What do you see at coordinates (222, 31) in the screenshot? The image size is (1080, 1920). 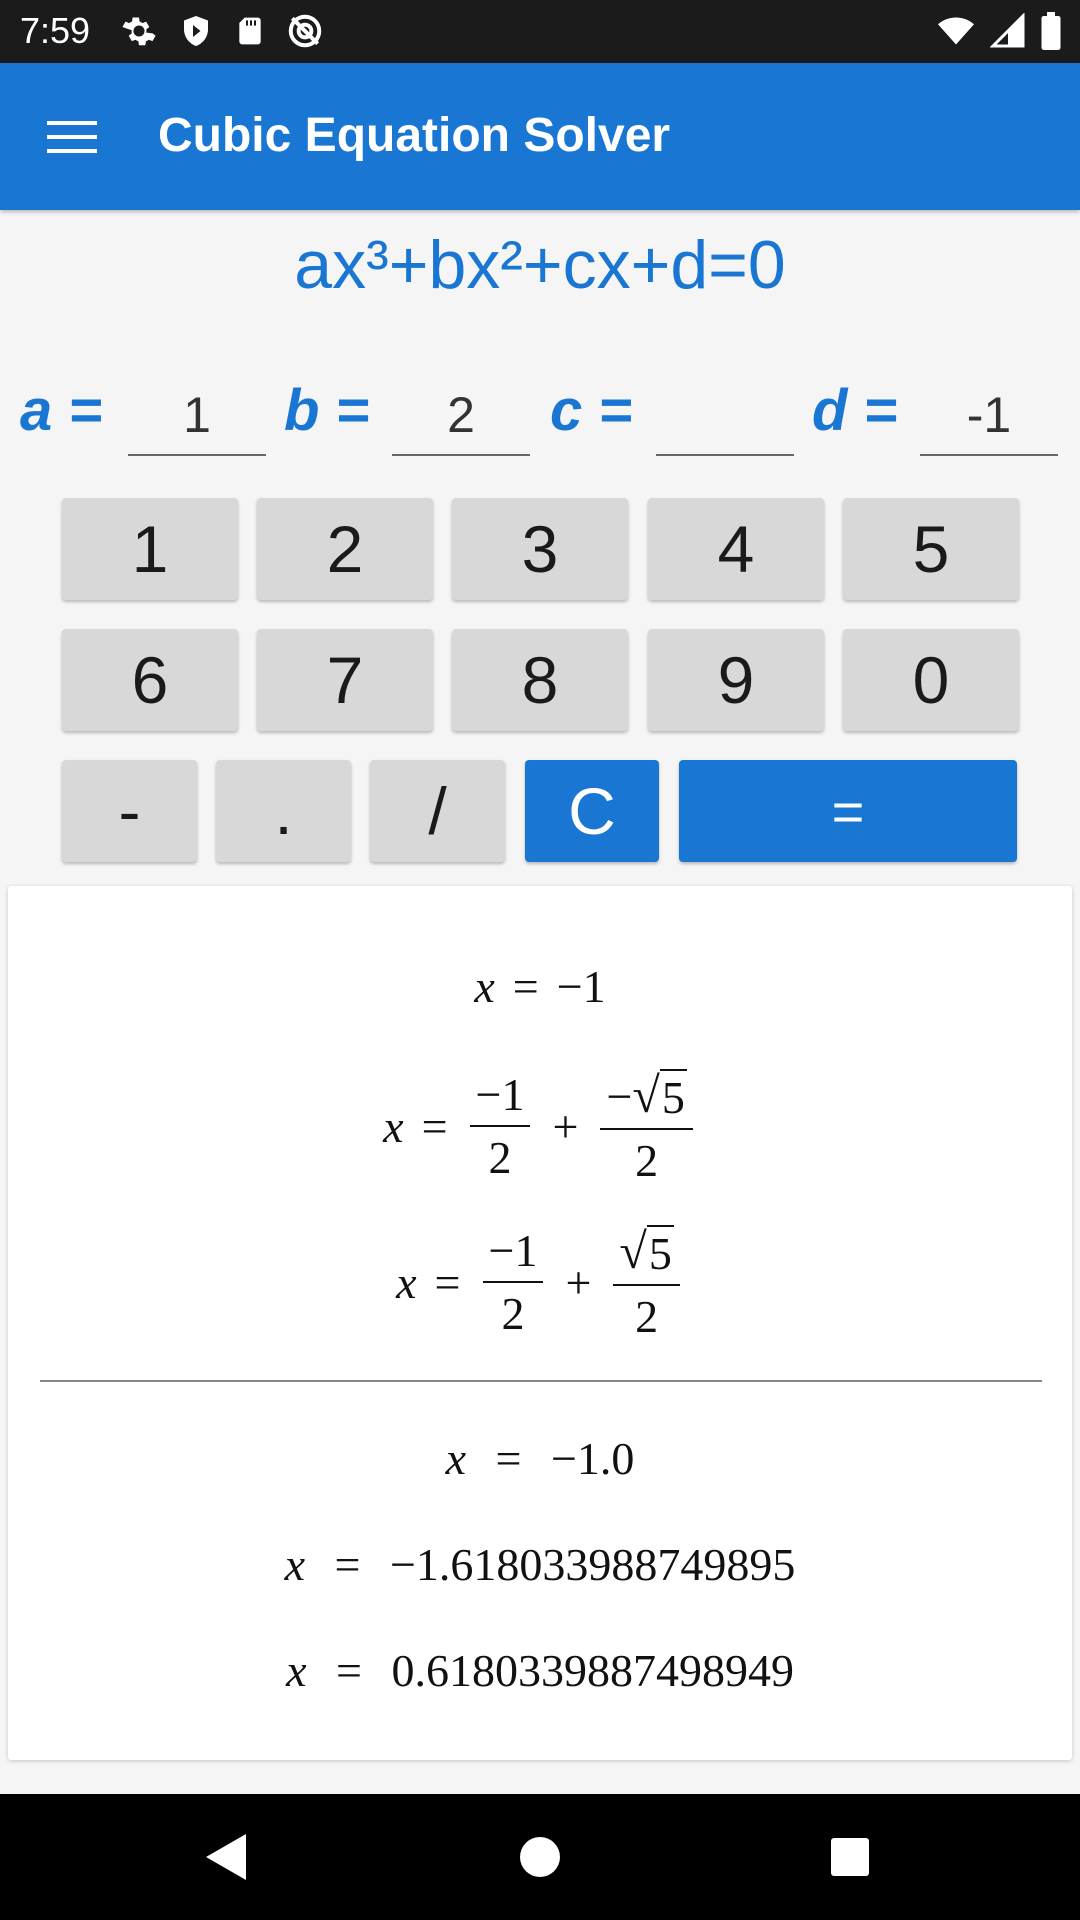 I see `status-icons-left` at bounding box center [222, 31].